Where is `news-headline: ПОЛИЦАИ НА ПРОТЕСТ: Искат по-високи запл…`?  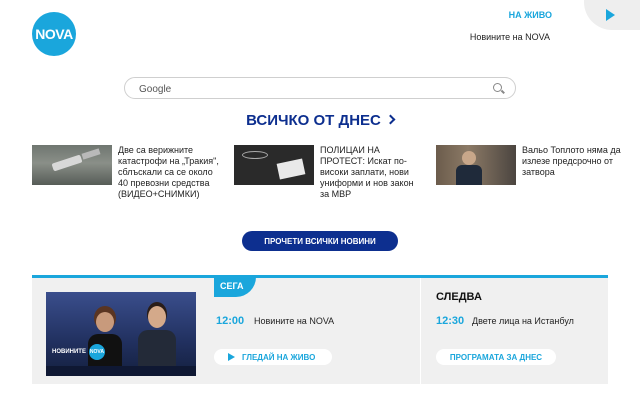
news-headline: ПОЛИЦАИ НА ПРОТЕСТ: Искат по-високи запл… is located at coordinates (372, 172).